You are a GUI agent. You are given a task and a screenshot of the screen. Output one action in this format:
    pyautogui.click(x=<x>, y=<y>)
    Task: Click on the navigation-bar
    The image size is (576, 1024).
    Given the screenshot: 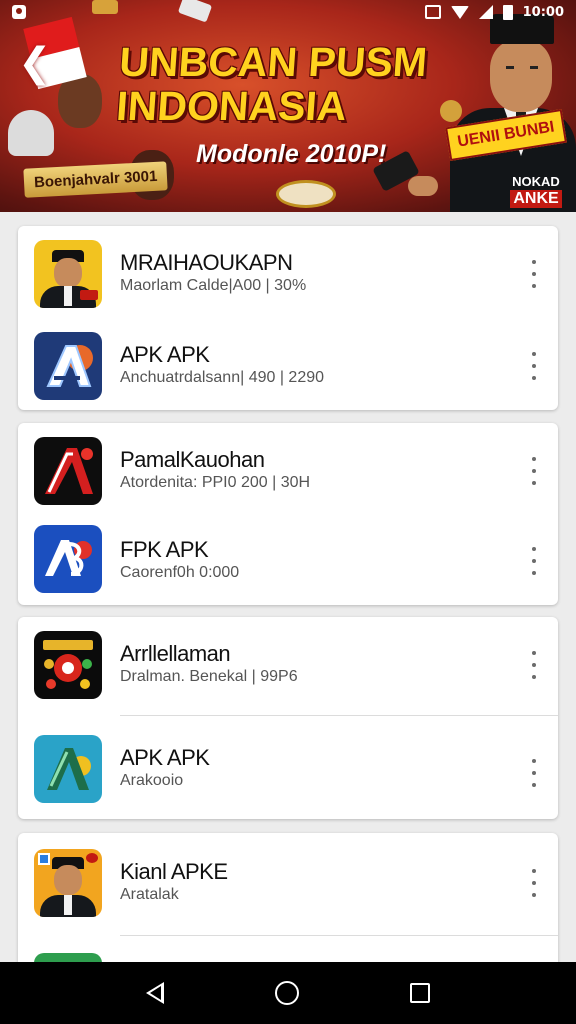 What is the action you would take?
    pyautogui.click(x=288, y=993)
    